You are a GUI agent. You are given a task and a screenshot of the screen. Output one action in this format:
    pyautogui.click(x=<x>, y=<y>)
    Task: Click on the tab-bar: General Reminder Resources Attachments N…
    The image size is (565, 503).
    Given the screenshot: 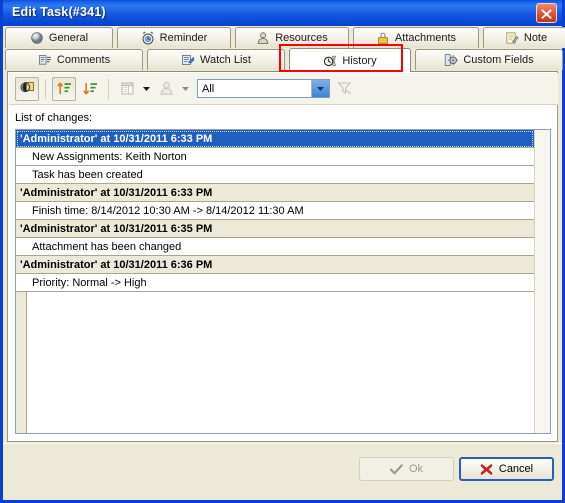 What is the action you would take?
    pyautogui.click(x=284, y=49)
    